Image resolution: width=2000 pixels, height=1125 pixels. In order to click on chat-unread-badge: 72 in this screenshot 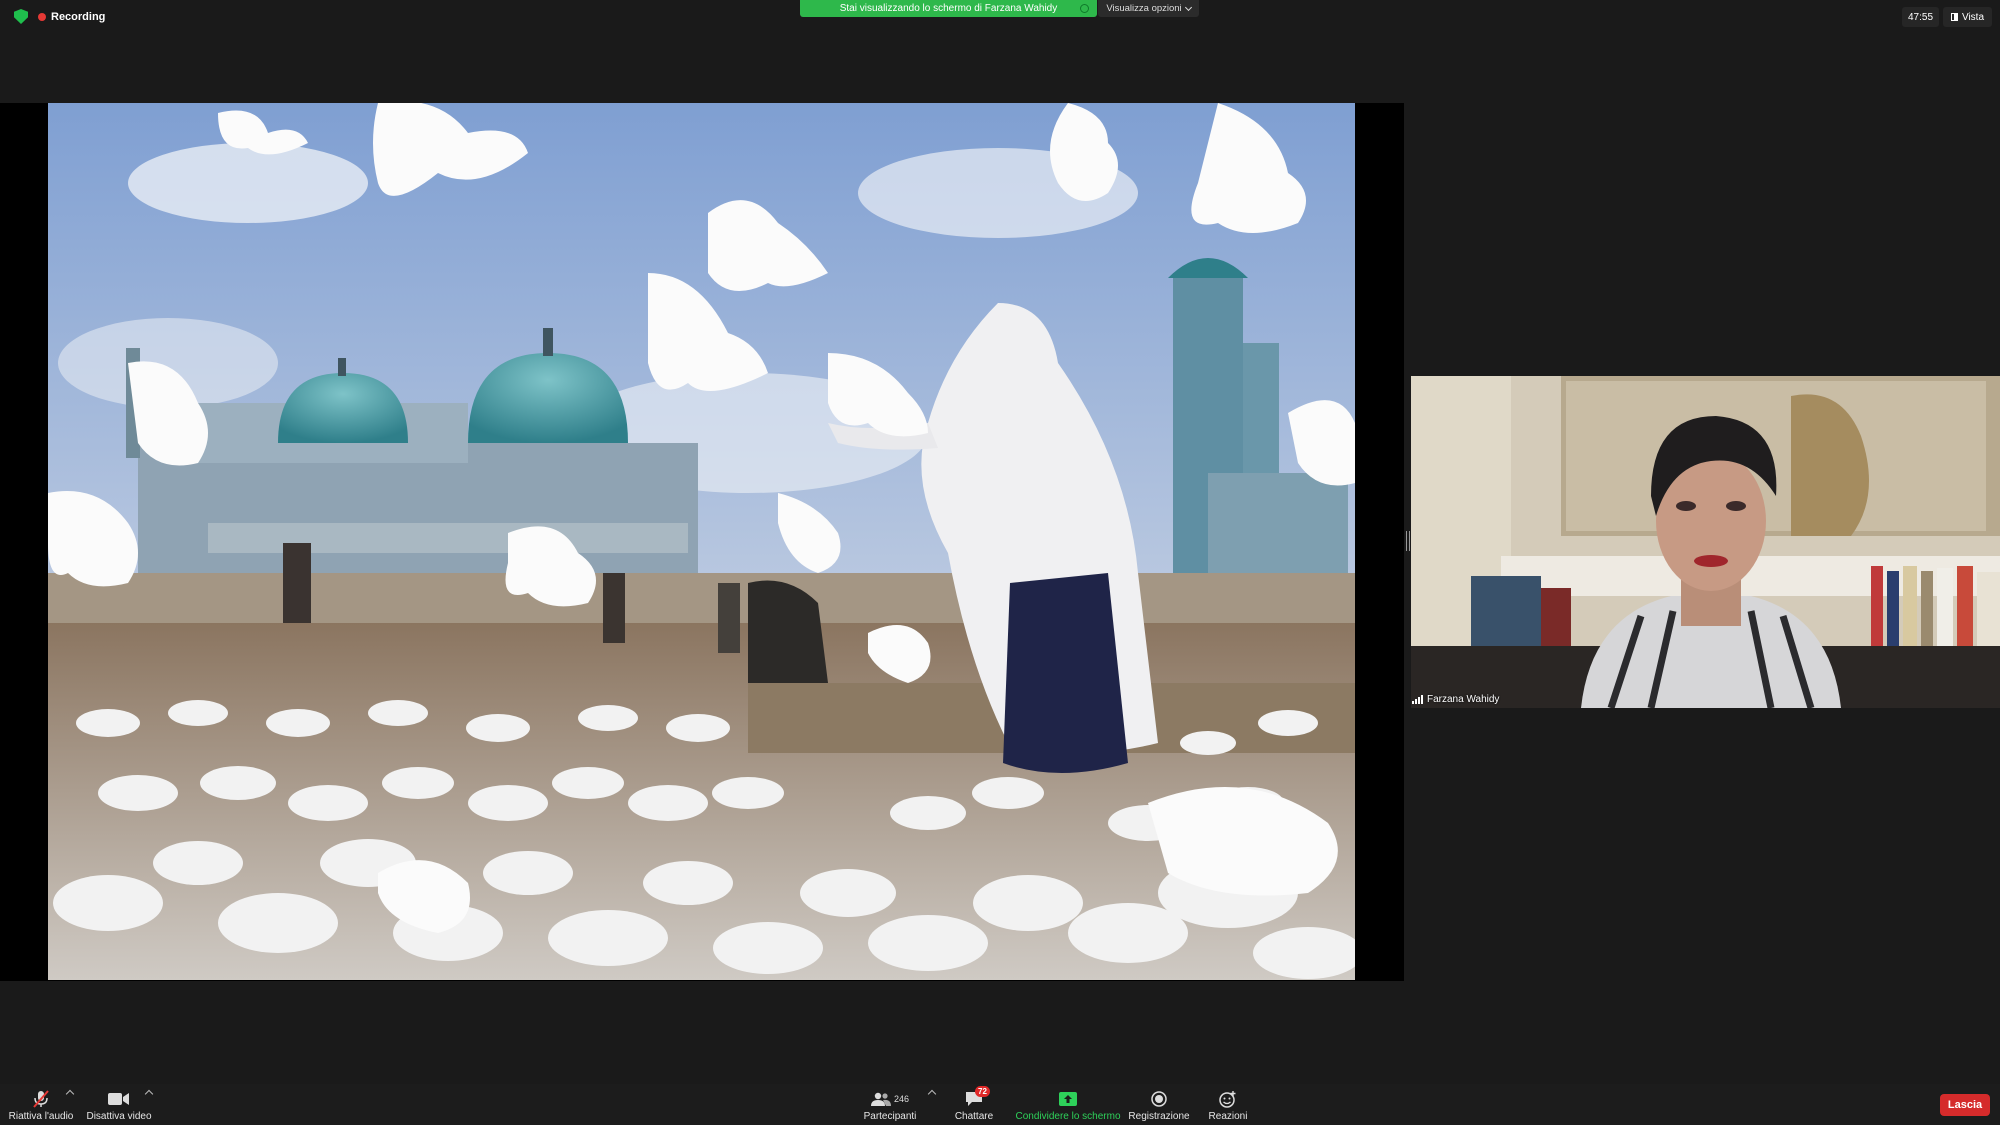, I will do `click(982, 1091)`.